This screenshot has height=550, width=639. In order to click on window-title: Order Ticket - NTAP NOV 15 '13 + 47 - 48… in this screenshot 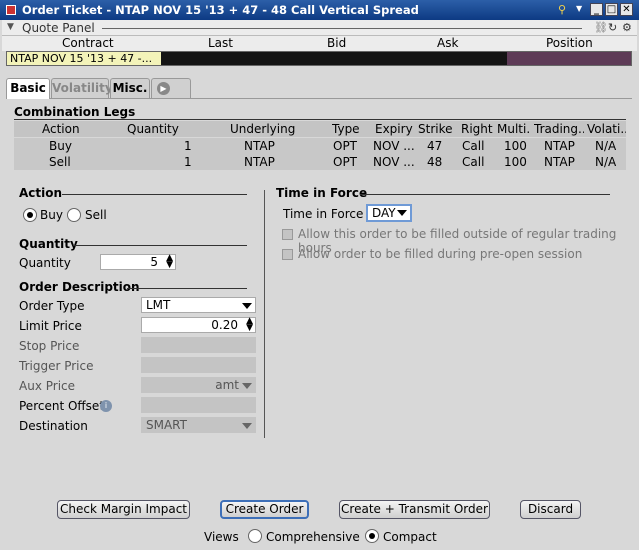, I will do `click(220, 10)`.